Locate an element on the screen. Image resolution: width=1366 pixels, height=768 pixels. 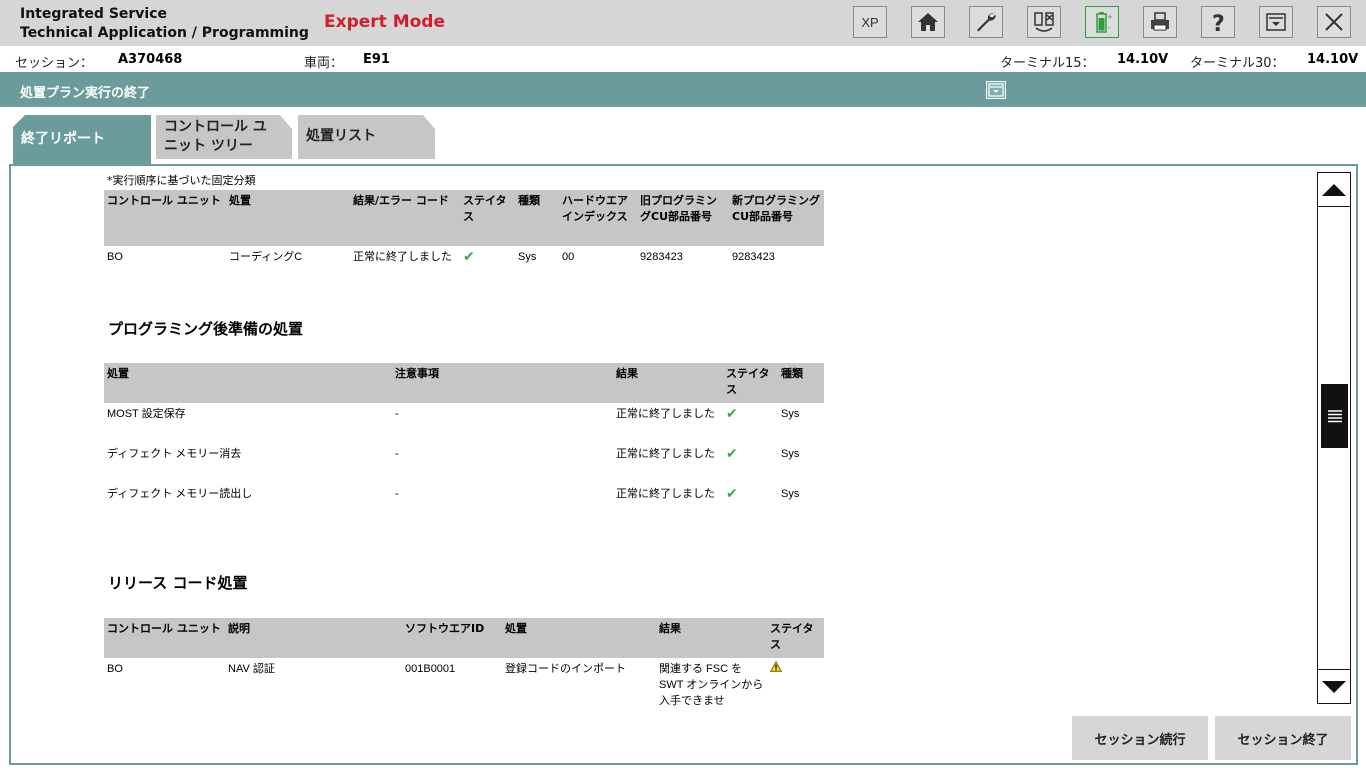
collapse-icon is located at coordinates (996, 90).